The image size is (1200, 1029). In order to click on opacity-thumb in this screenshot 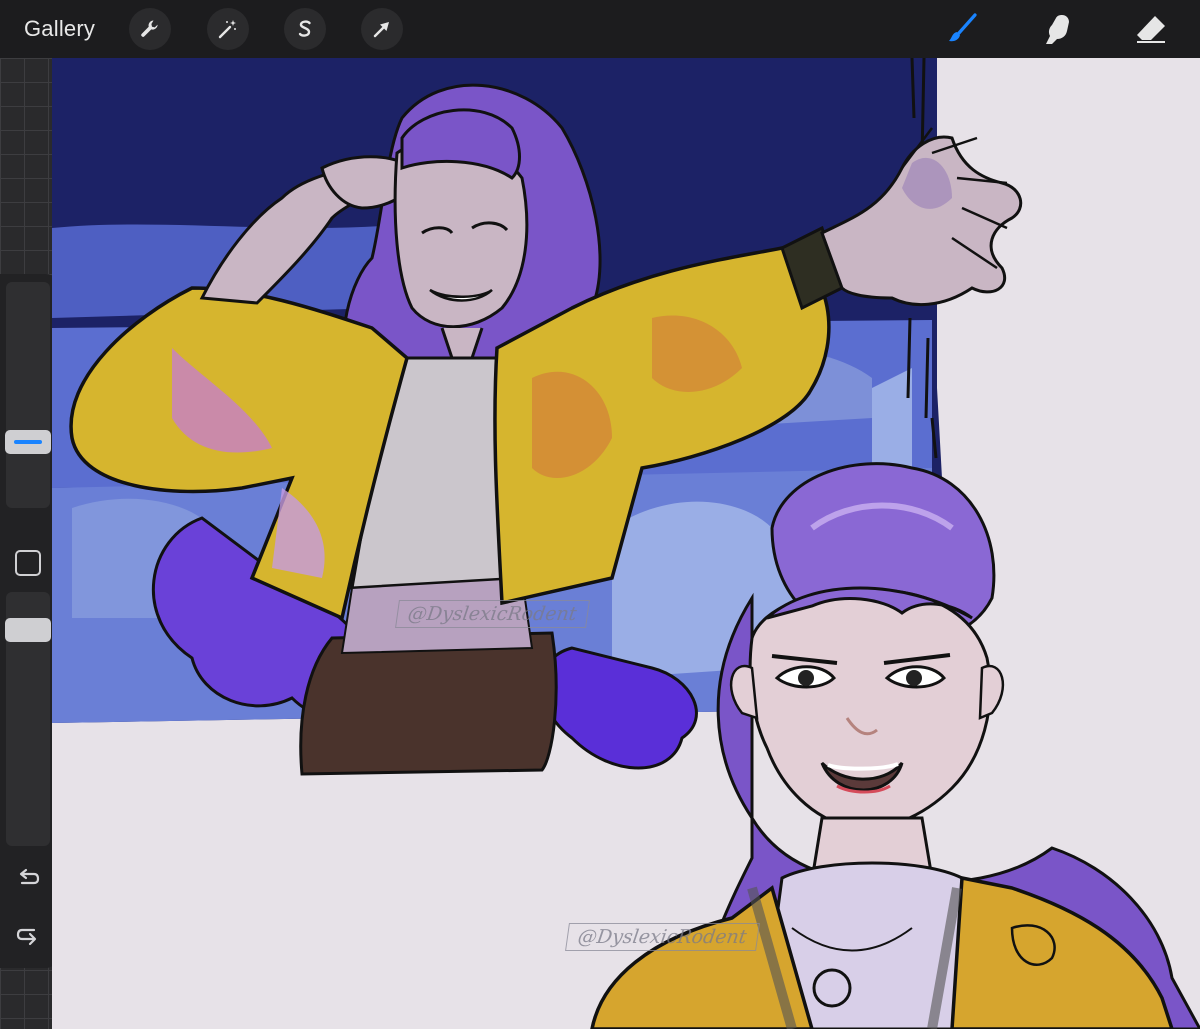, I will do `click(28, 630)`.